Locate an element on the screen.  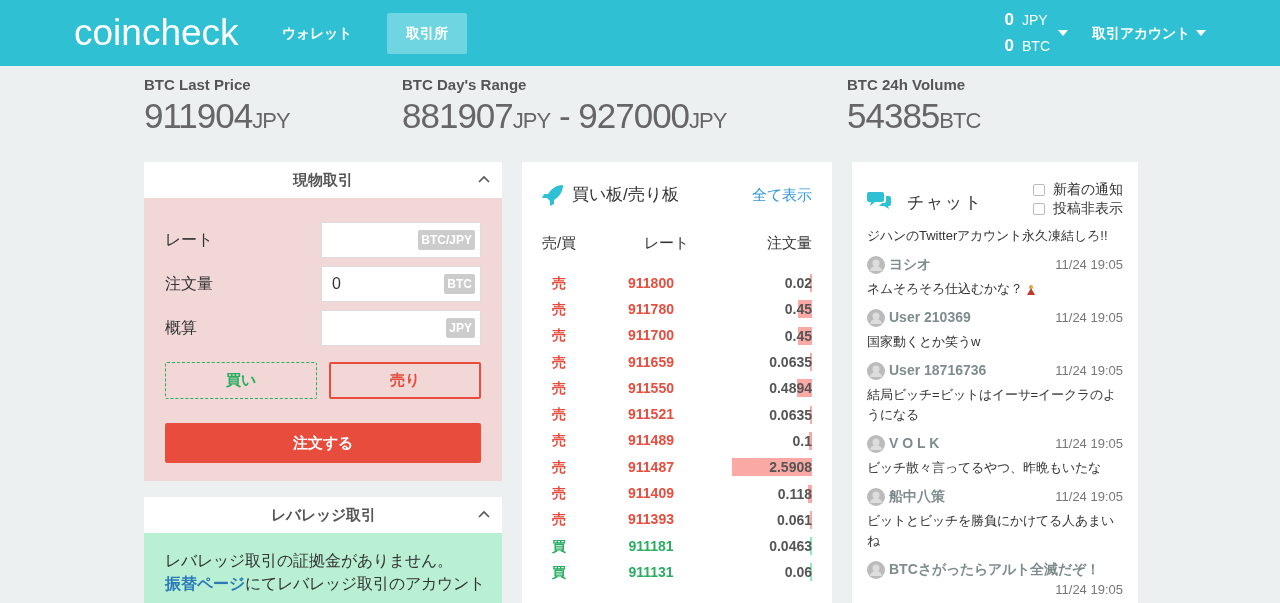
message-text: ビッチ散々言ってるやつ、昨晩もいたな is located at coordinates (984, 468).